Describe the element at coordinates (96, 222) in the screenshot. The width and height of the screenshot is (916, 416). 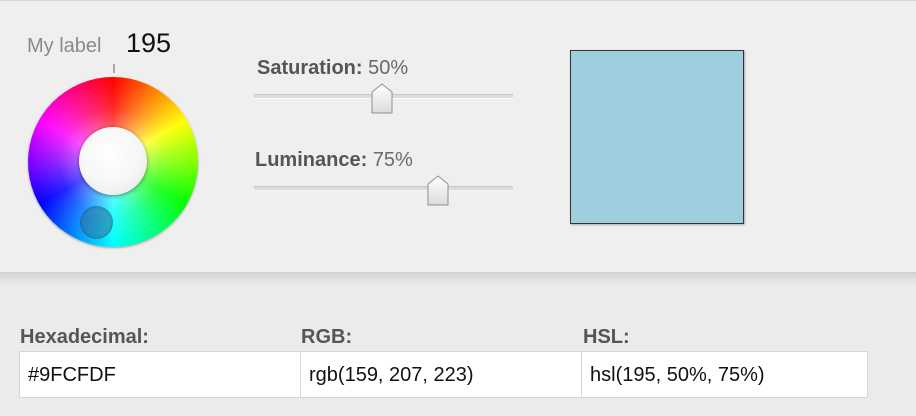
I see `hue-handle` at that location.